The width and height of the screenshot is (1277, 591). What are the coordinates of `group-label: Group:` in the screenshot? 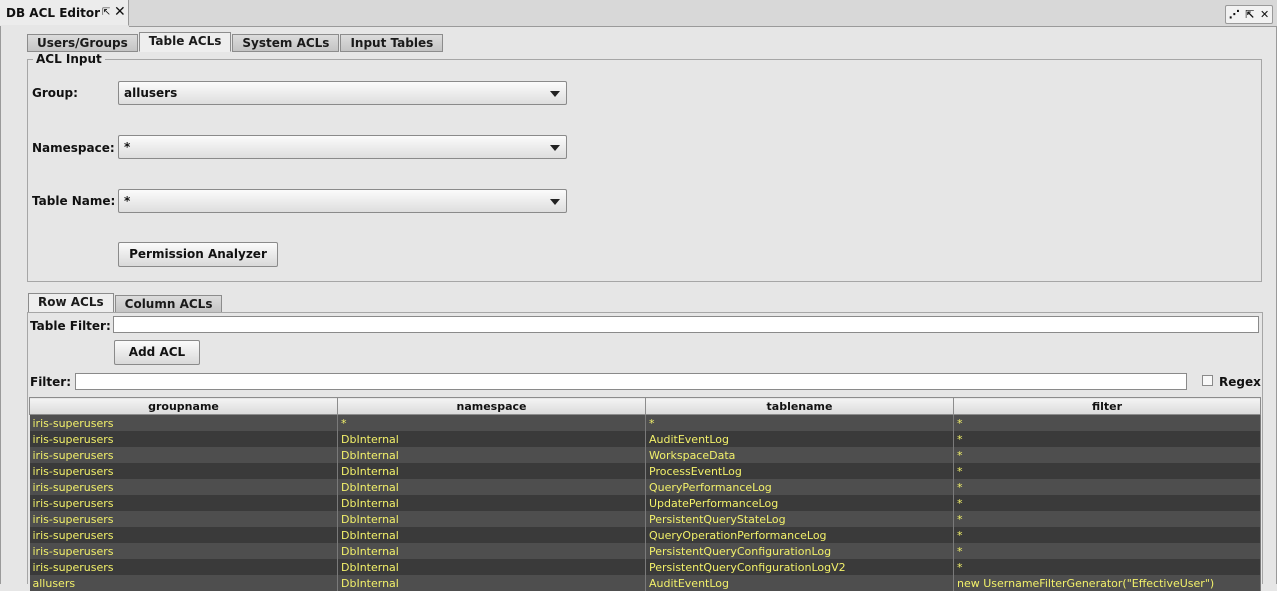 It's located at (55, 93).